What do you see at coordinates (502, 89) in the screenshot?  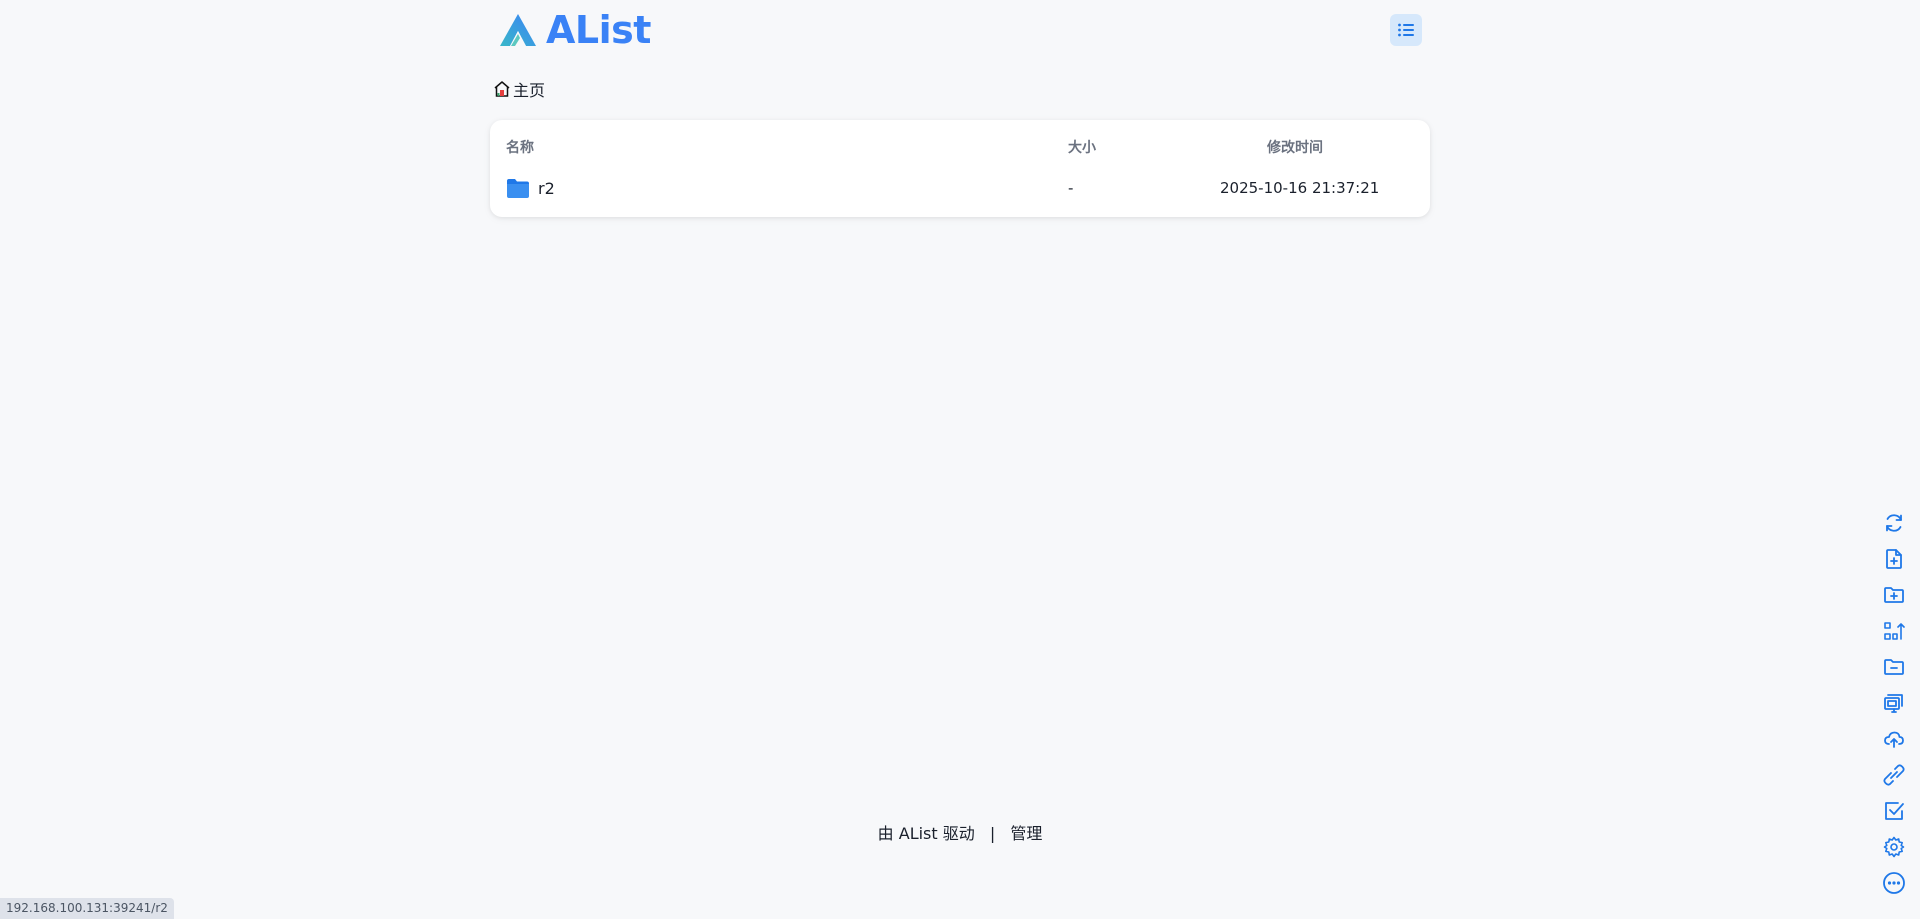 I see `home-icon` at bounding box center [502, 89].